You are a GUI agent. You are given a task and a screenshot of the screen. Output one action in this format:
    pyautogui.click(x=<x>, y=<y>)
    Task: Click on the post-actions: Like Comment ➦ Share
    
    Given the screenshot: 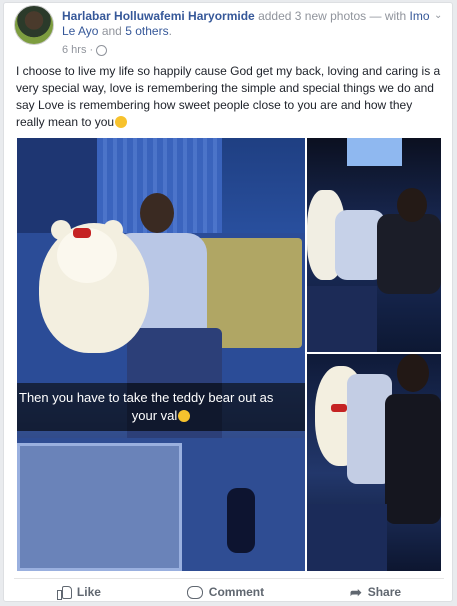 What is the action you would take?
    pyautogui.click(x=229, y=590)
    